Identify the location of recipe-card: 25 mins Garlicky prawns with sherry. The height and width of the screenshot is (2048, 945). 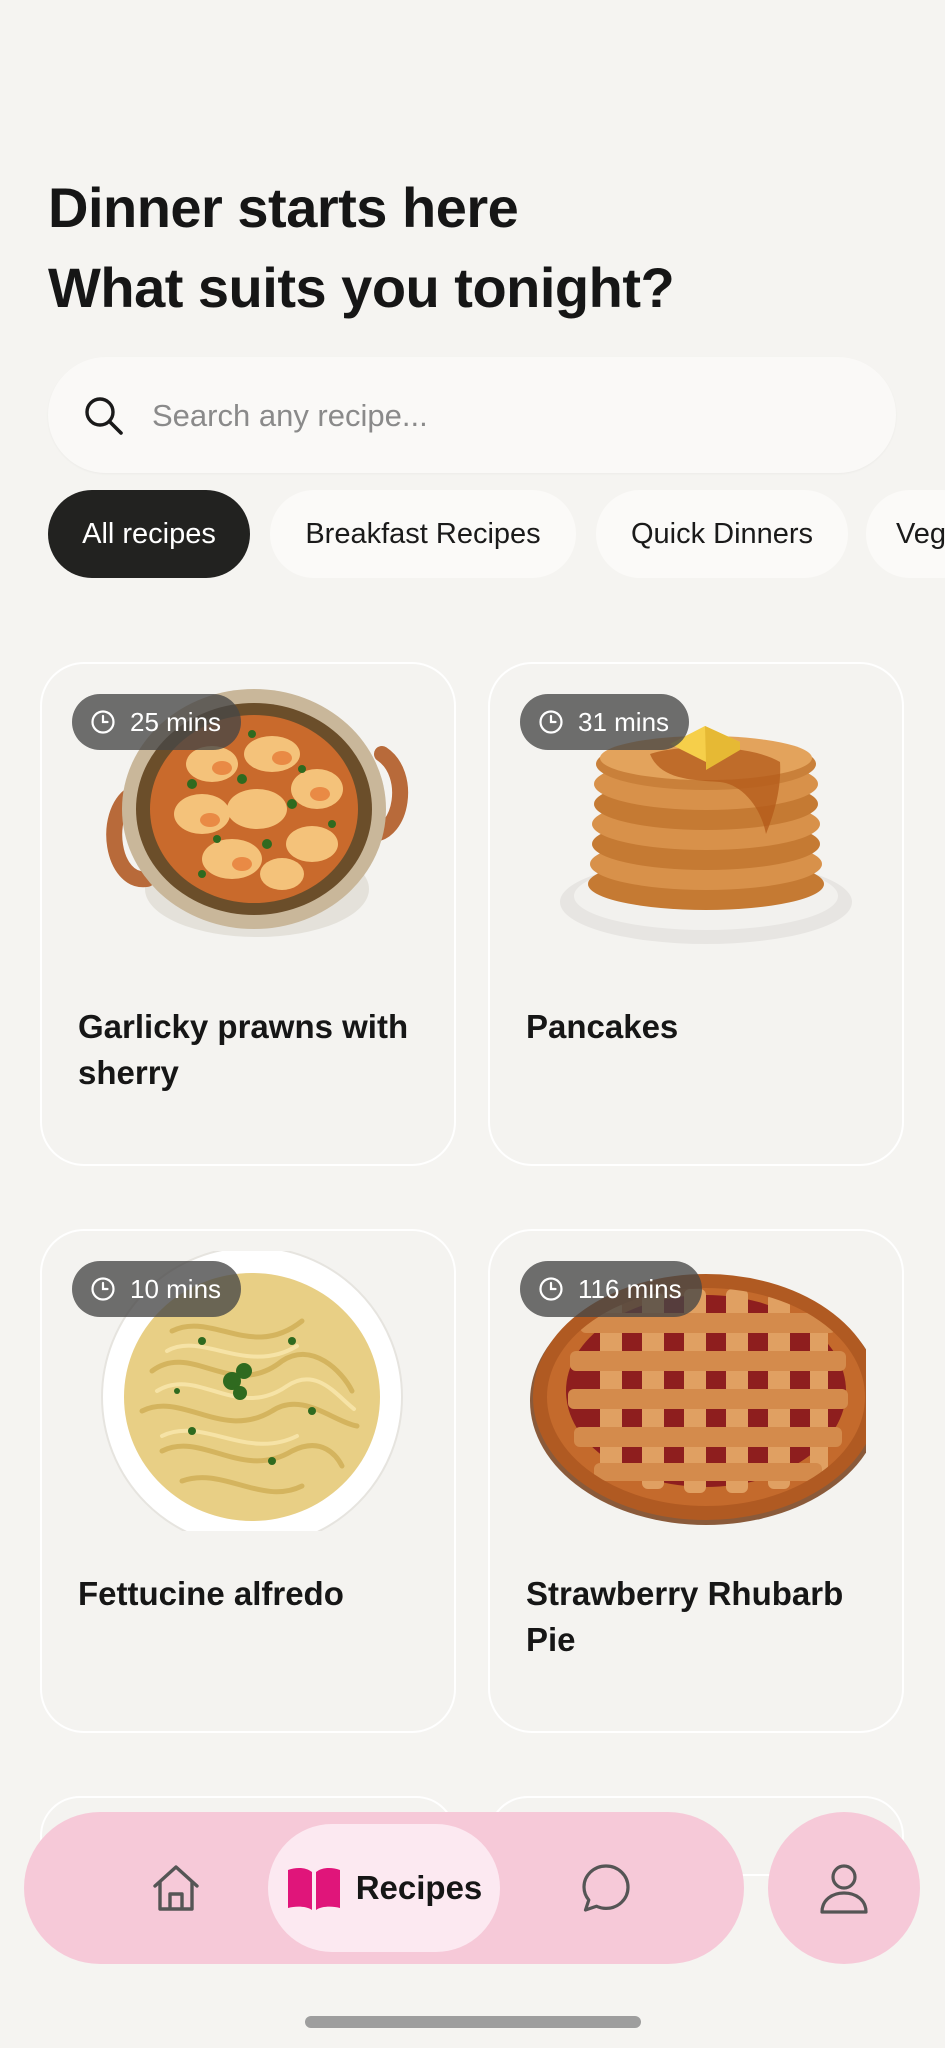
(248, 914).